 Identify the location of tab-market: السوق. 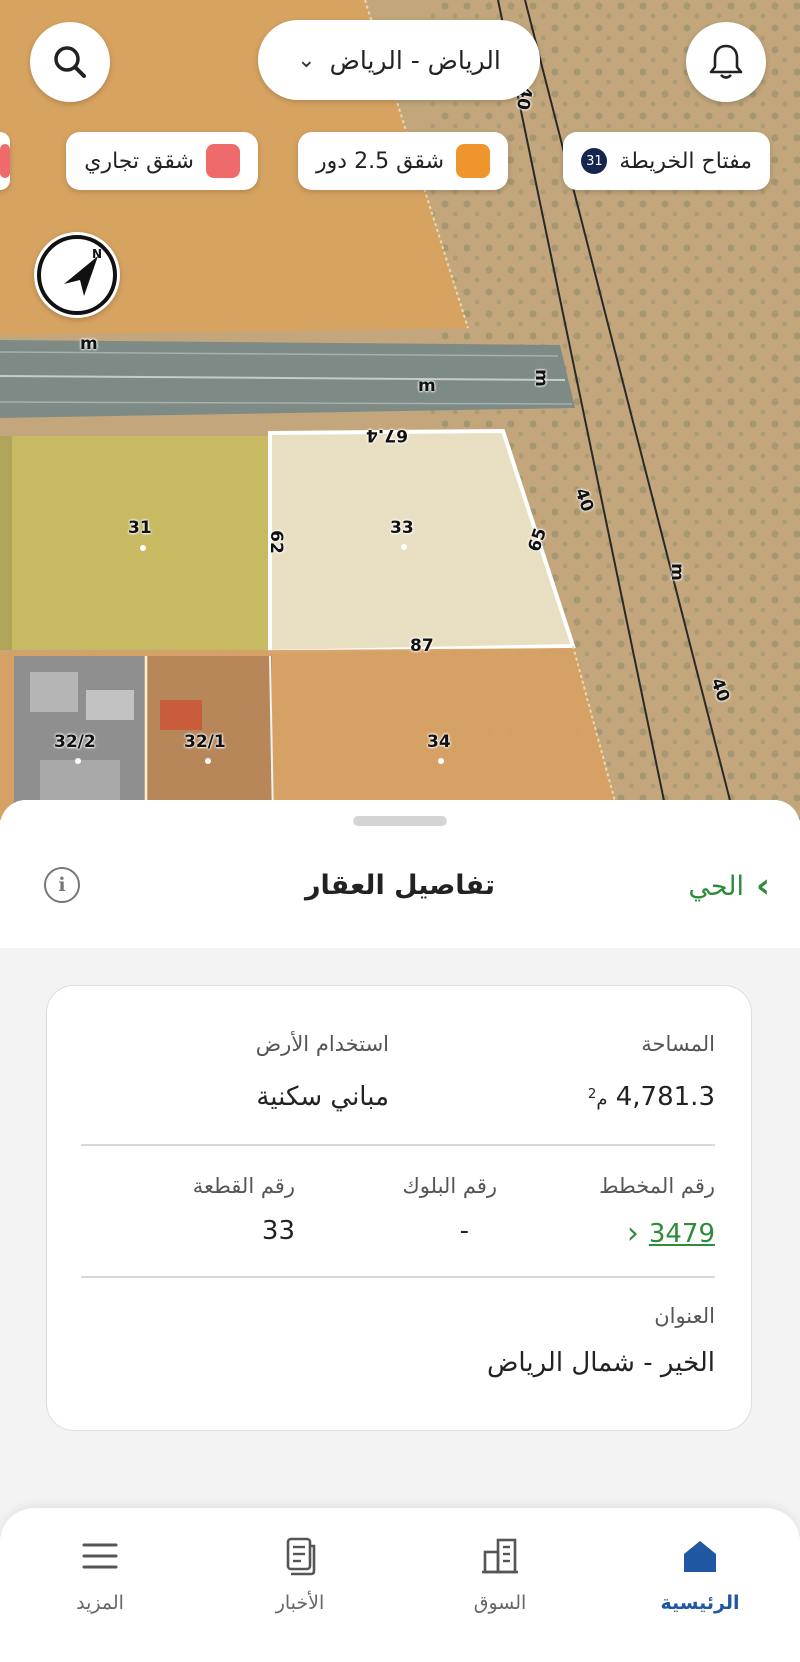
(500, 1585).